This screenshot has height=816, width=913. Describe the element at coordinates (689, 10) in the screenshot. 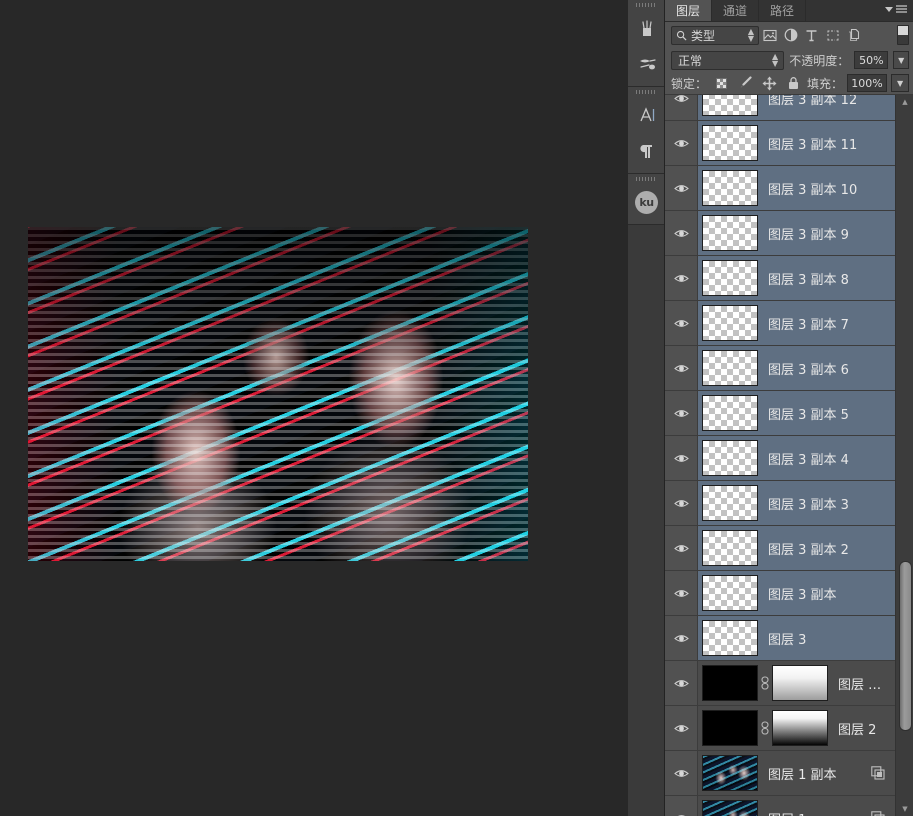

I see `tab-layers: 图层` at that location.